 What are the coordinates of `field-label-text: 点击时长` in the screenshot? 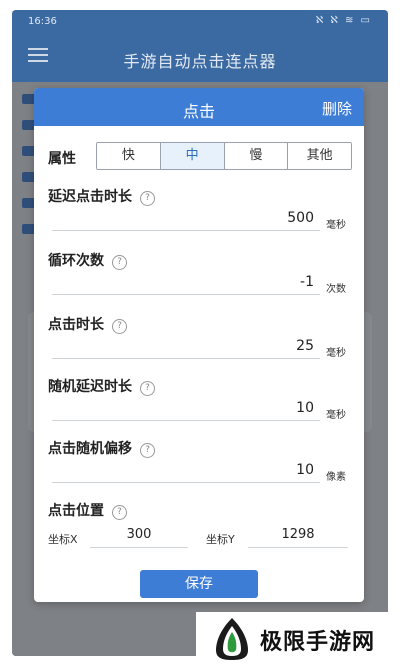 It's located at (76, 325).